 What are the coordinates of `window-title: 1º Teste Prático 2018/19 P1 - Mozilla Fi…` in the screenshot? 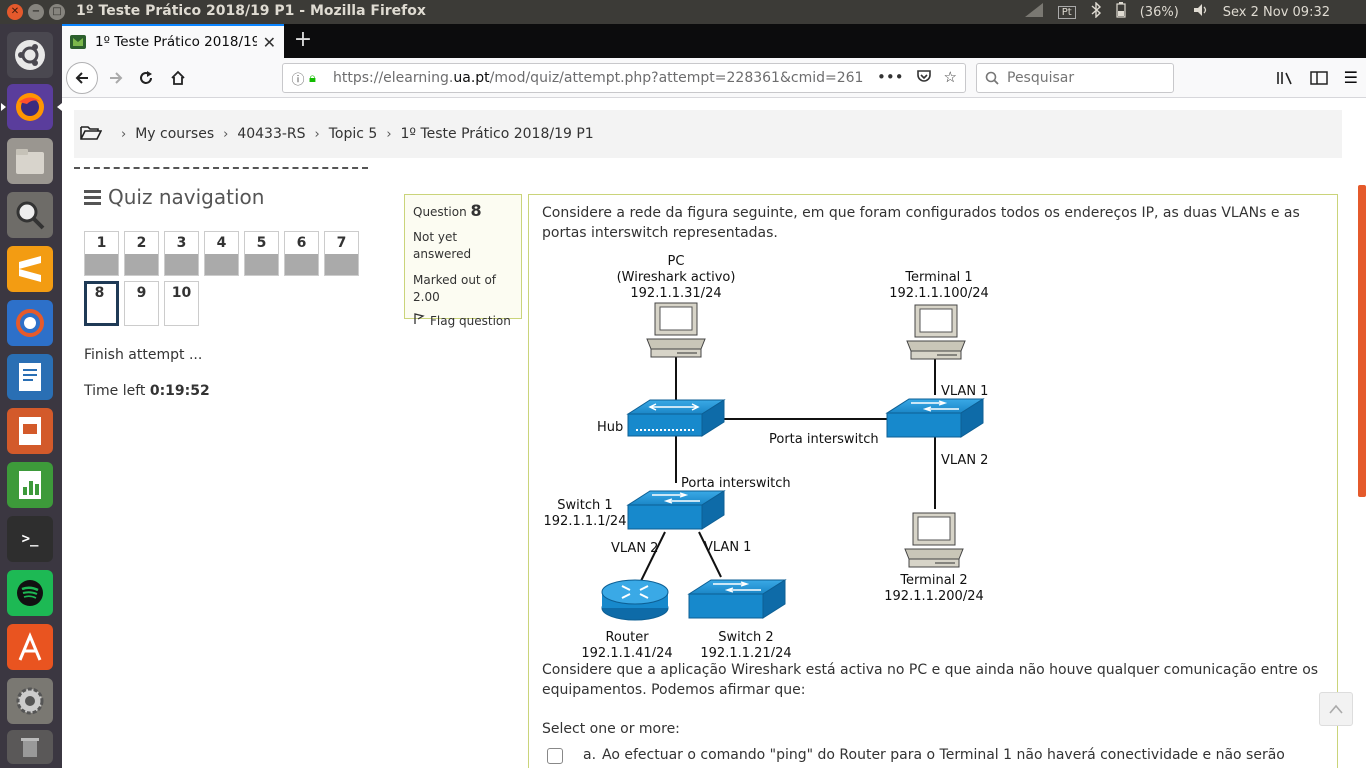 It's located at (251, 11).